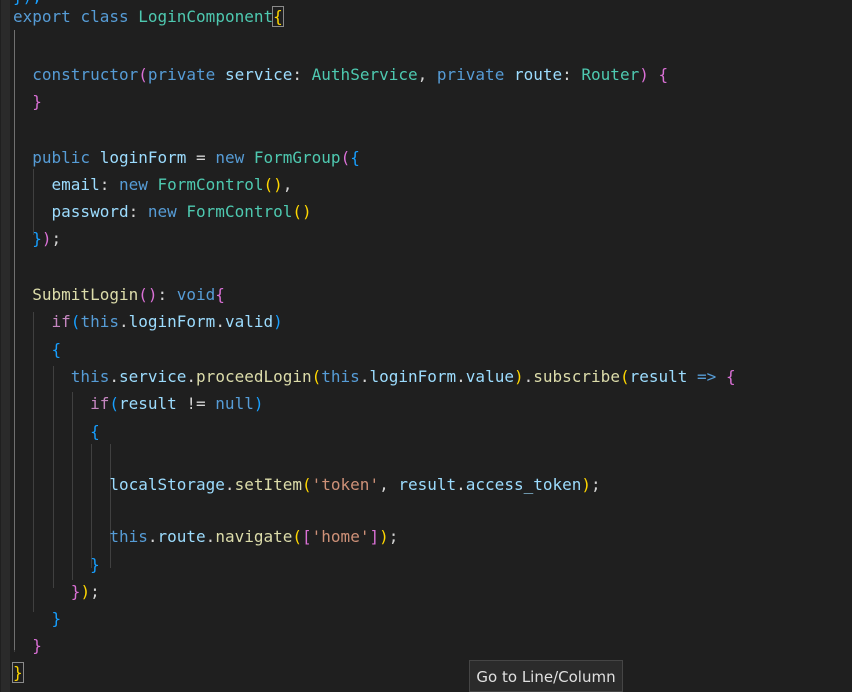  I want to click on code-token: navigate, so click(254, 536).